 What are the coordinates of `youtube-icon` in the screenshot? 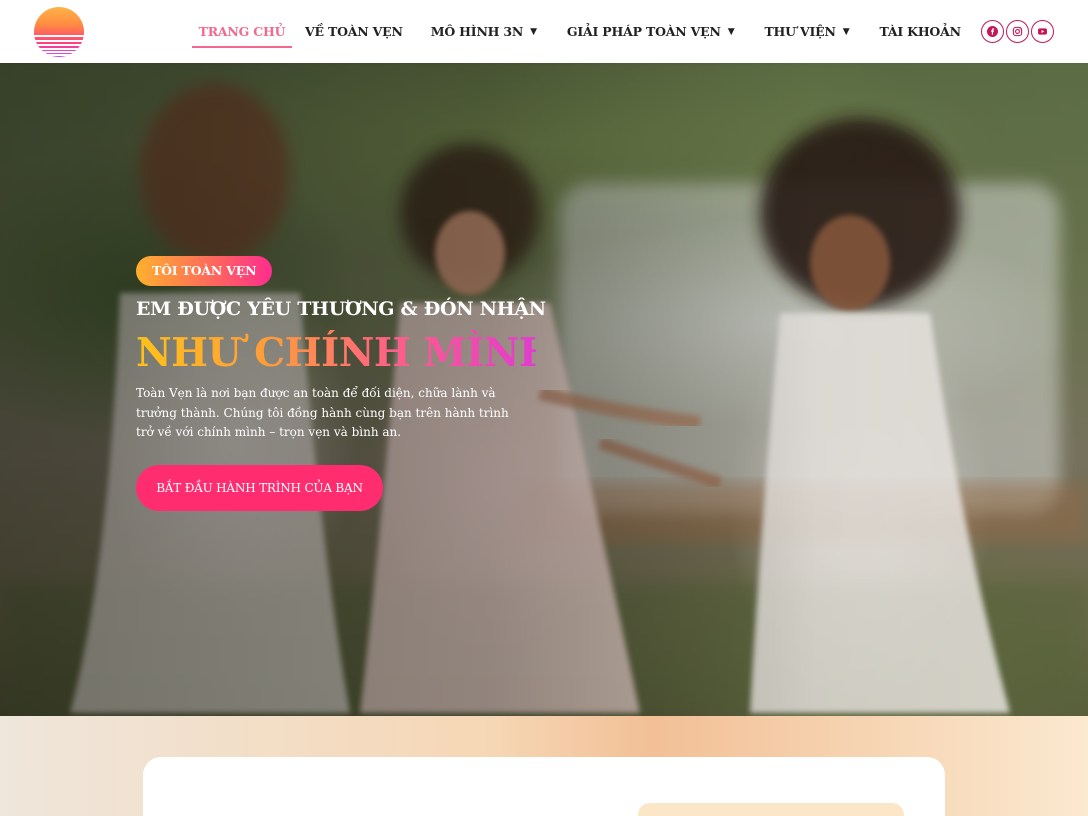 It's located at (1042, 31).